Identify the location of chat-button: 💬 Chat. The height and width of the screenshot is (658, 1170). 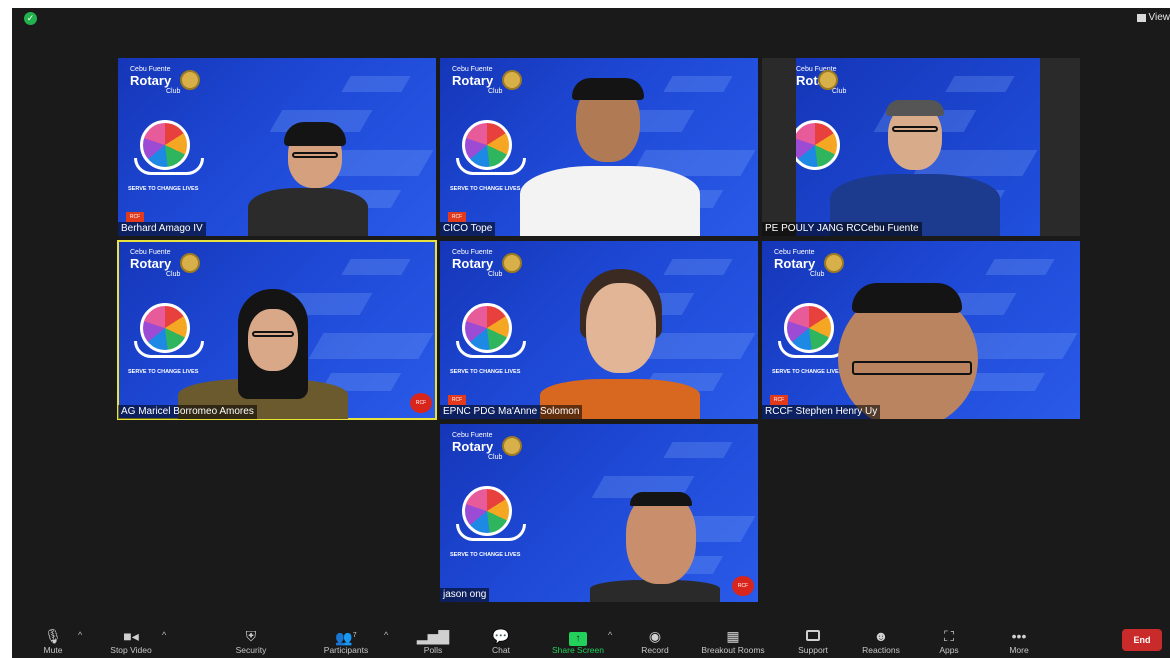
(501, 641).